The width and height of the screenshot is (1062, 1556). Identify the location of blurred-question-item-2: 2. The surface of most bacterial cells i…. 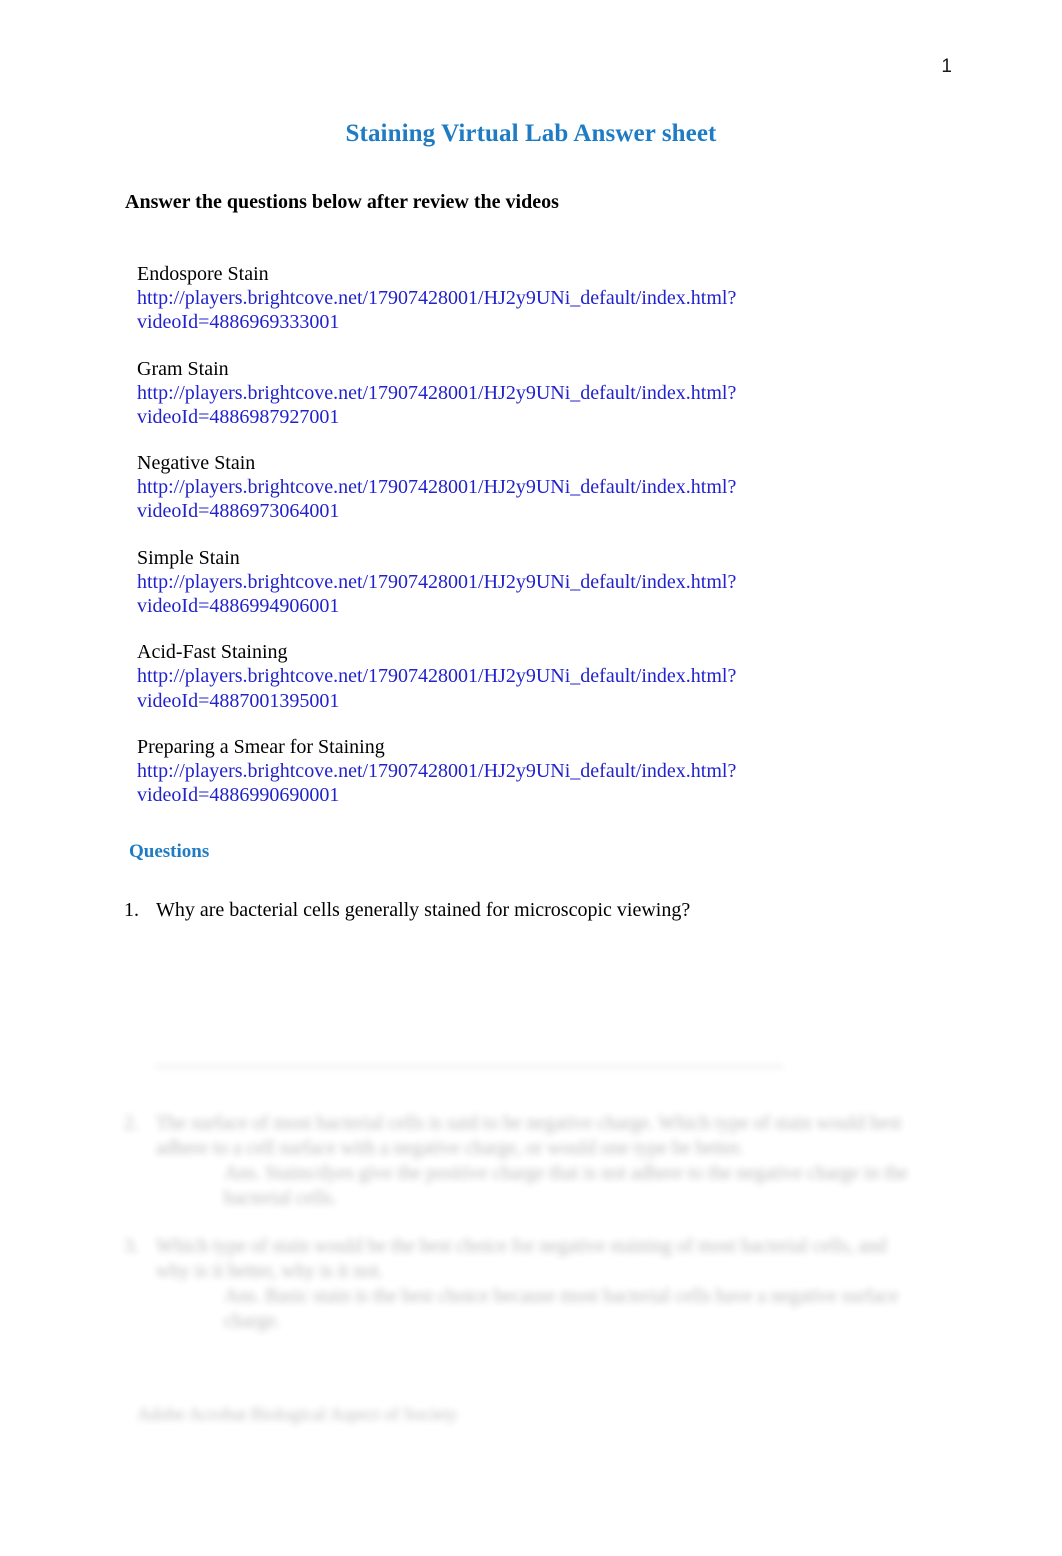
(524, 1161).